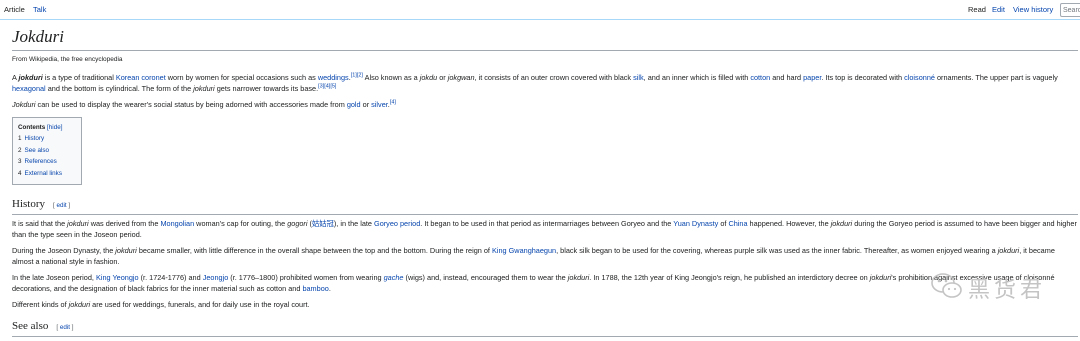 This screenshot has width=1080, height=341. I want to click on edit-see-also-link: [ edit ], so click(64, 327).